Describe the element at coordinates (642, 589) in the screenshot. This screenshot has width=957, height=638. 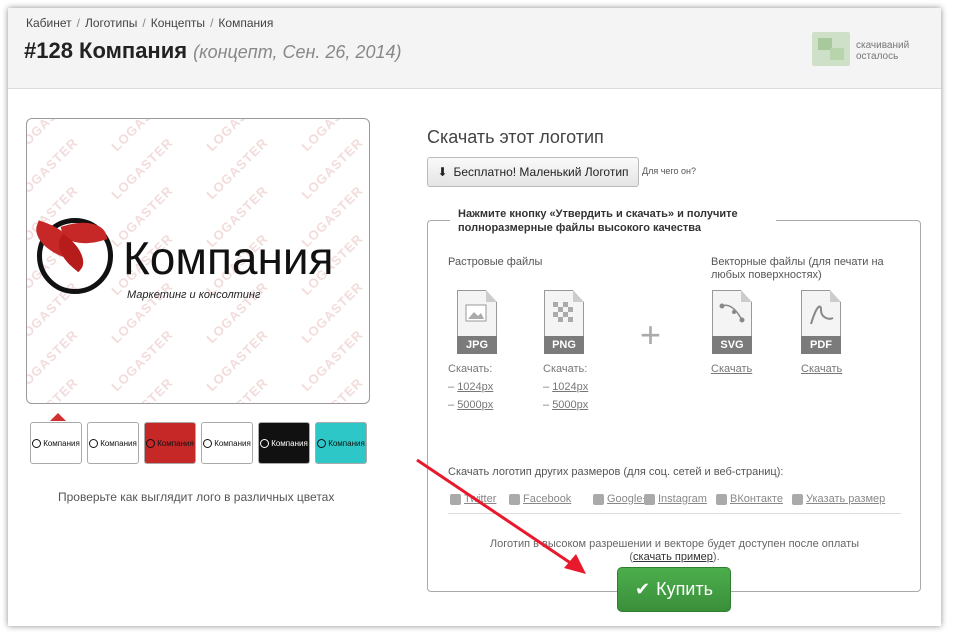
I see `checkmark-icon: ✔` at that location.